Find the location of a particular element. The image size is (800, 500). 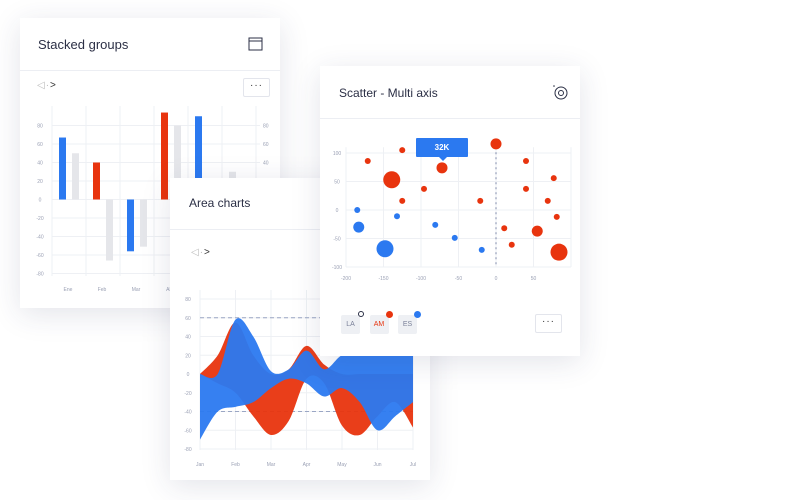

y-tick-label: 100 is located at coordinates (337, 154).